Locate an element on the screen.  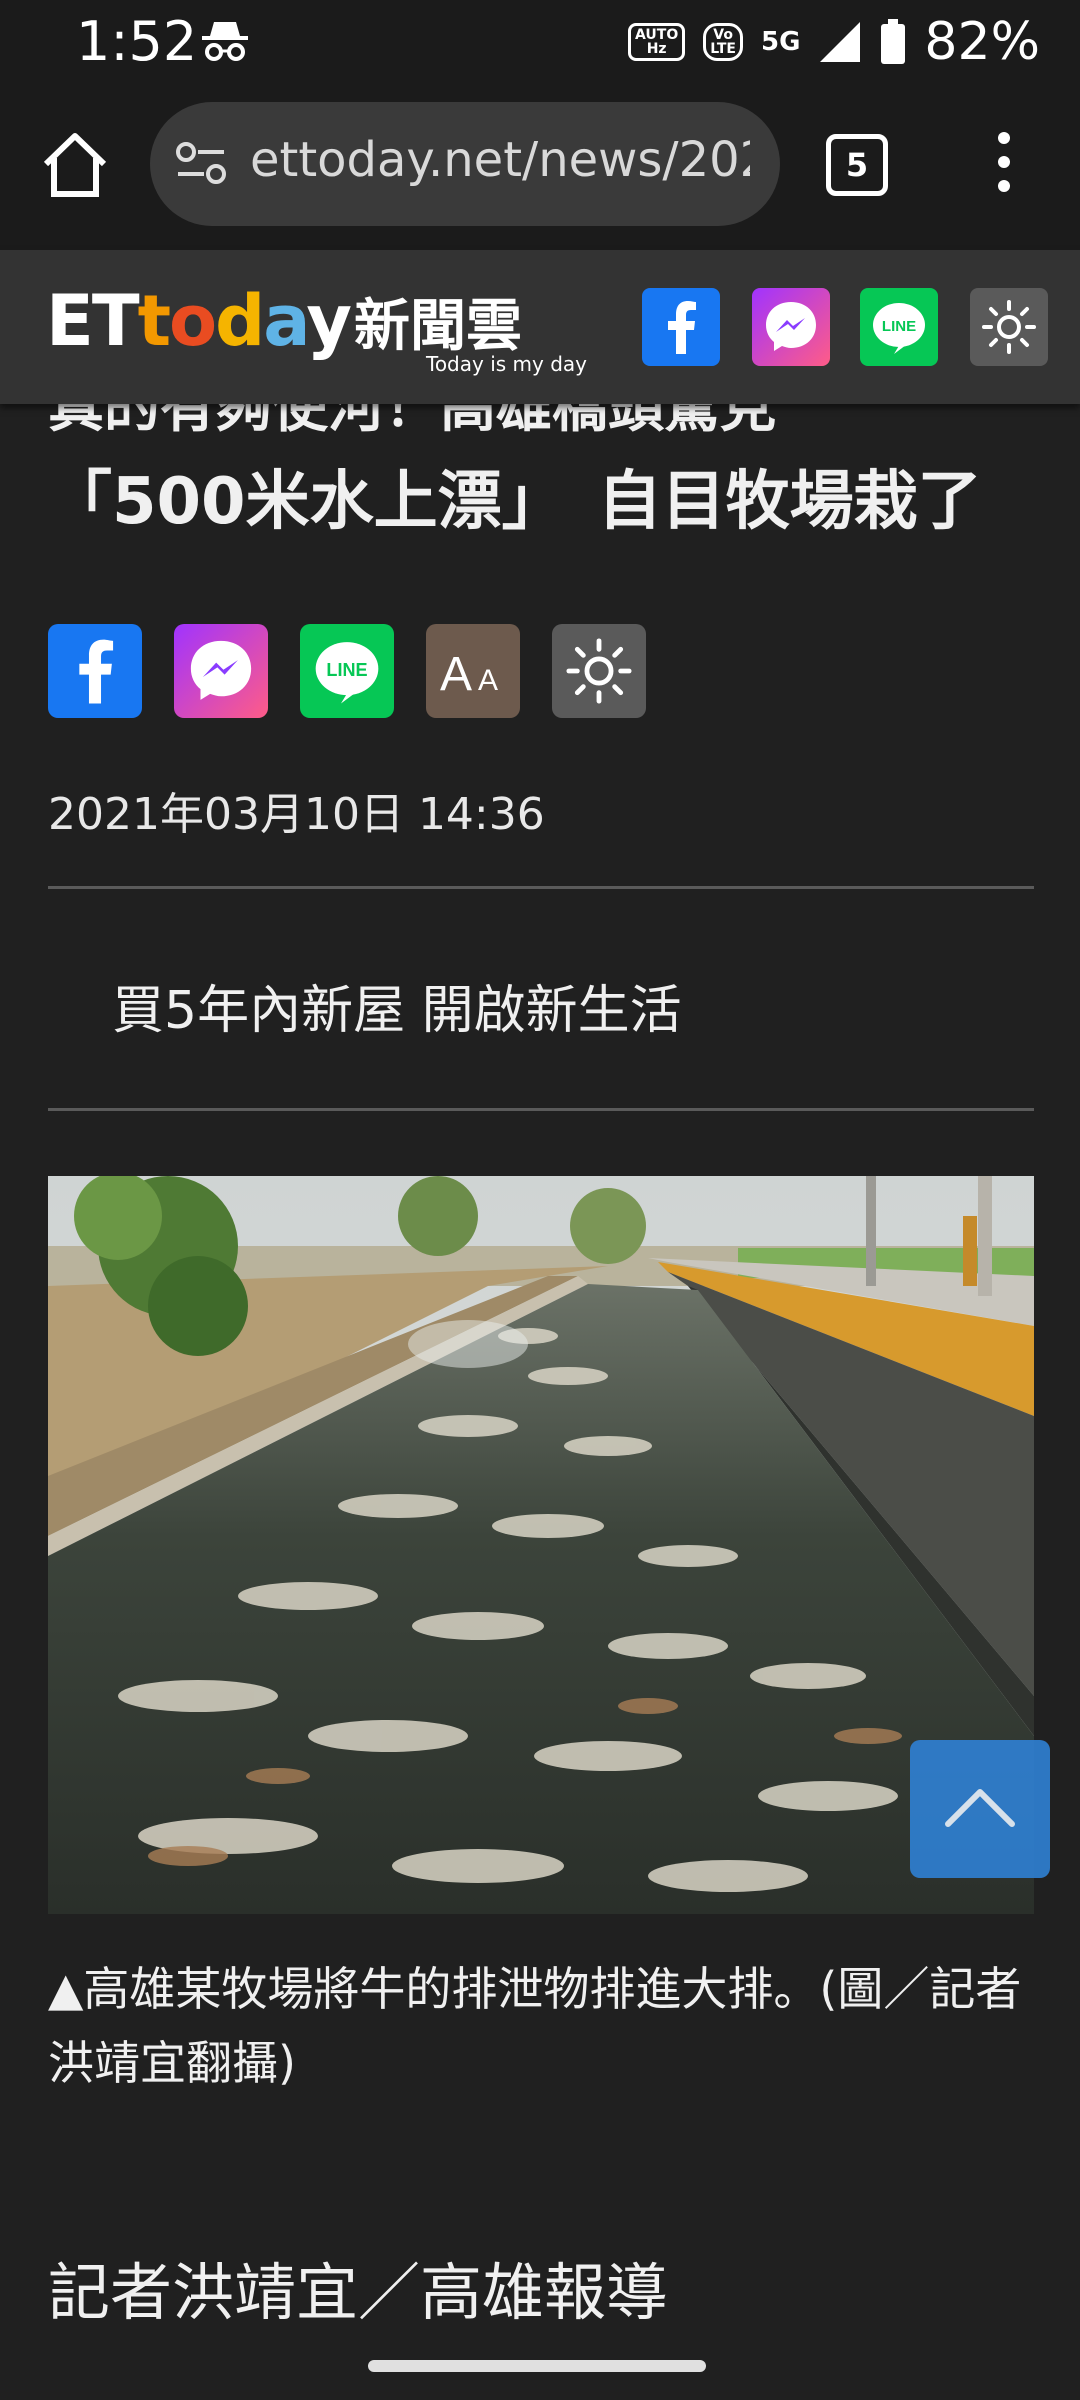
font-size-icon: A A is located at coordinates (469, 674).